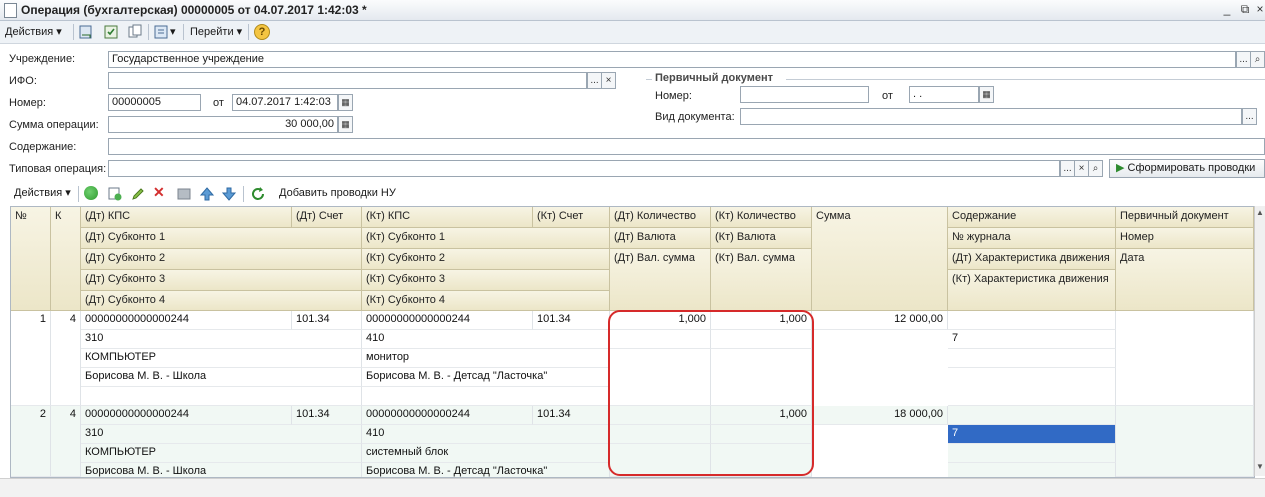  I want to click on restore-button: ⧉, so click(1245, 9).